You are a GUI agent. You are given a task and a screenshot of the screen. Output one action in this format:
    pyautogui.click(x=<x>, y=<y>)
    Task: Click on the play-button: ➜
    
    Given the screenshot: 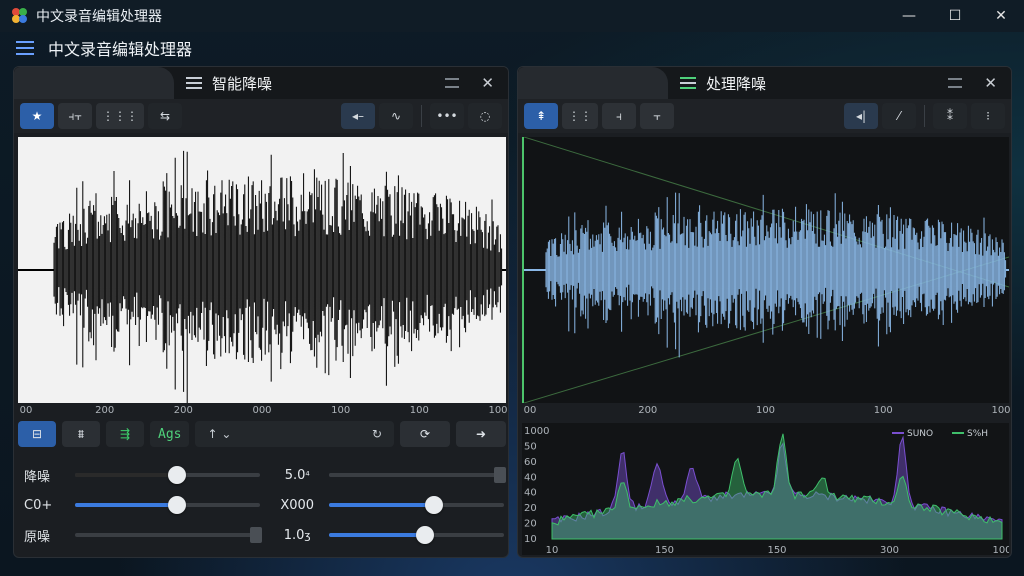 What is the action you would take?
    pyautogui.click(x=481, y=434)
    